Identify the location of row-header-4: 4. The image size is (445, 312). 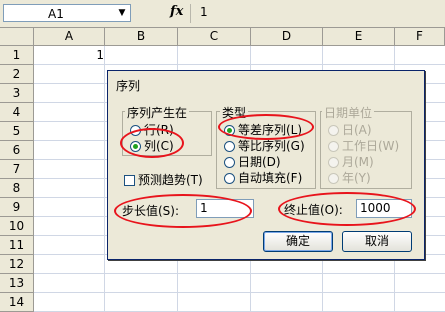
(17, 112).